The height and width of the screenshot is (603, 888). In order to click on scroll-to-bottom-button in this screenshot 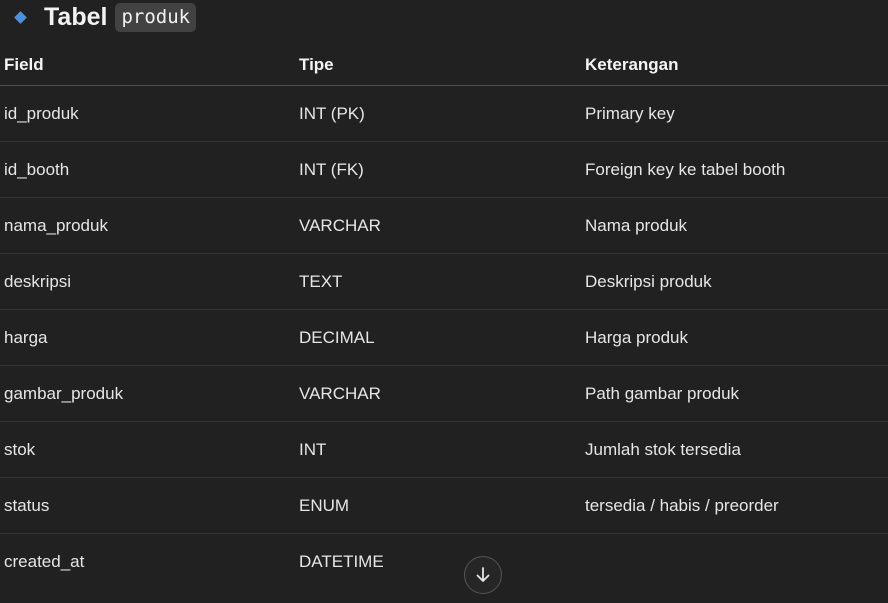, I will do `click(483, 575)`.